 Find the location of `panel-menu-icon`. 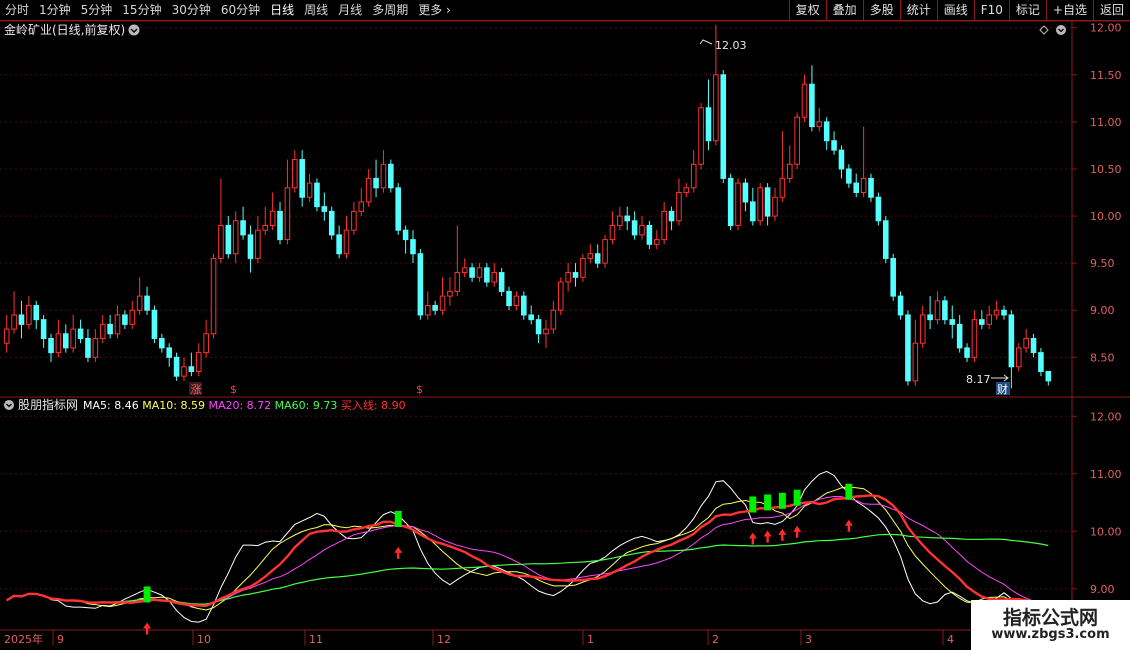

panel-menu-icon is located at coordinates (1061, 30).